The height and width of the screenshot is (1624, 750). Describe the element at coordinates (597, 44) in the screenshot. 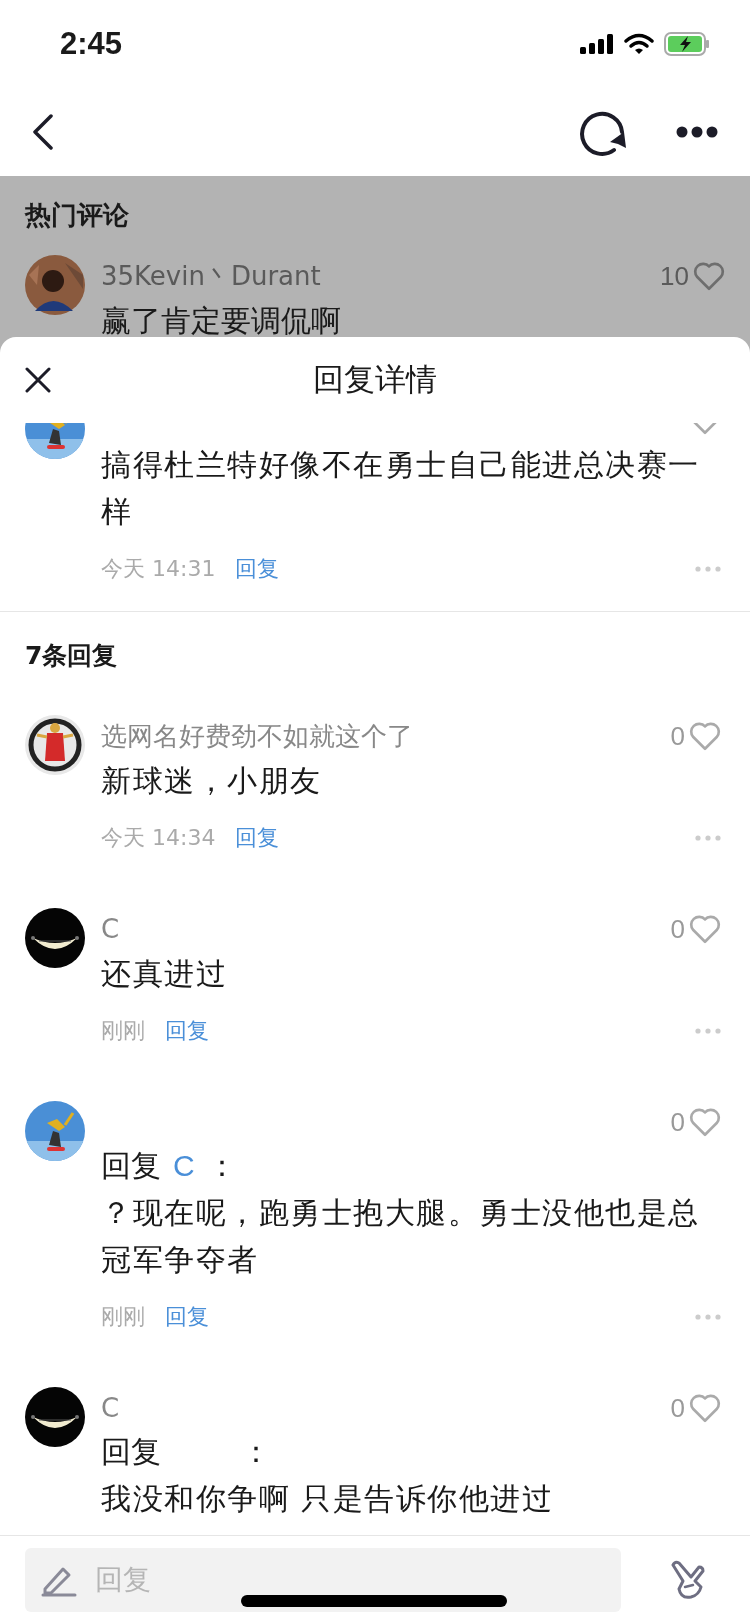

I see `signal-icon` at that location.